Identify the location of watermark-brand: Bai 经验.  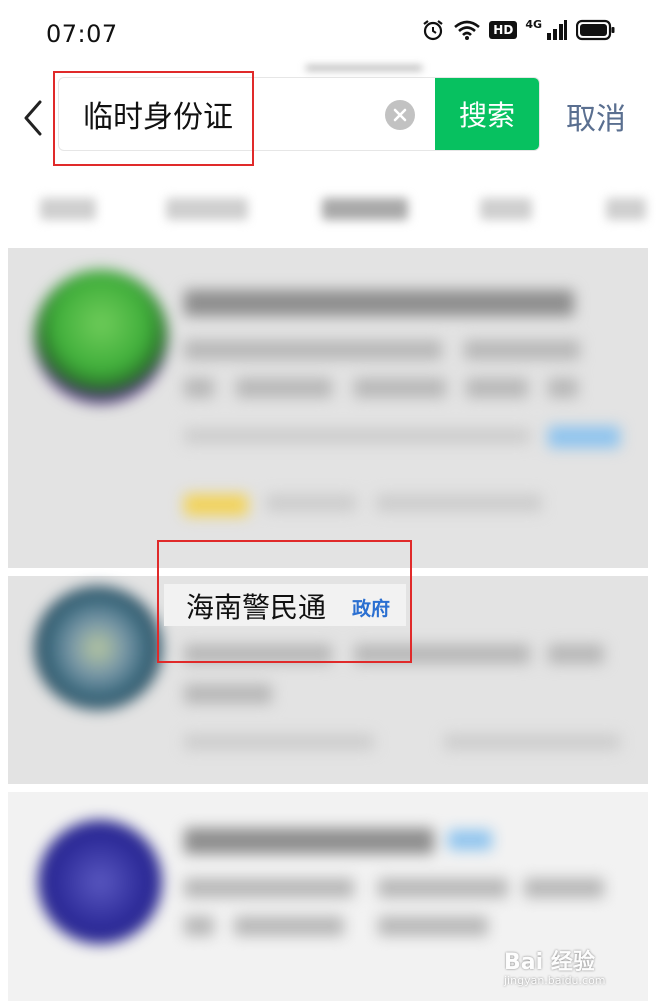
(549, 962).